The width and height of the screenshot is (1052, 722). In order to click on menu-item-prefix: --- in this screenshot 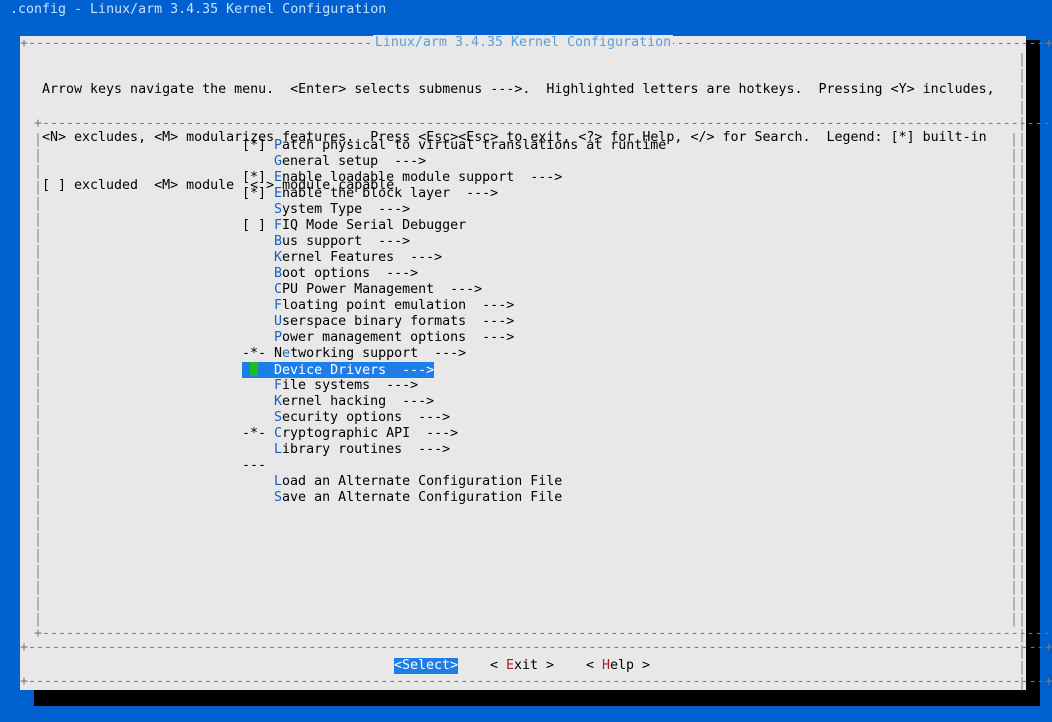, I will do `click(258, 465)`.